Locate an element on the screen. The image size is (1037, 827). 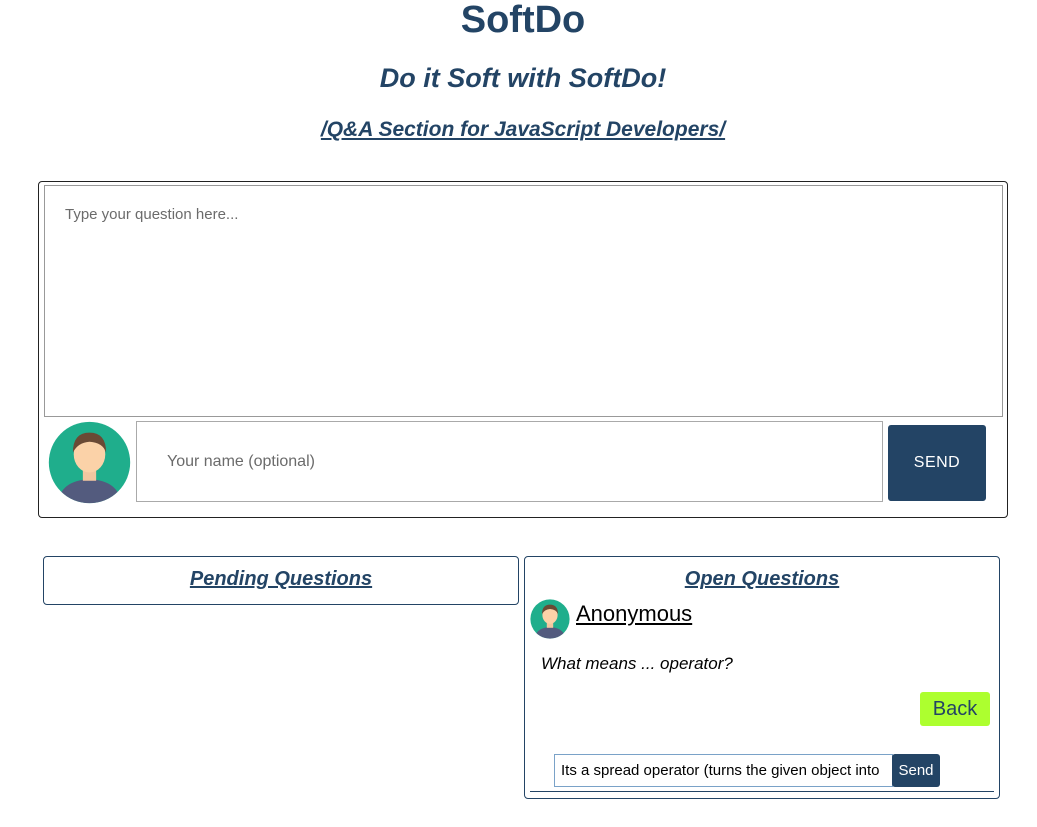
question-author: Anonymous is located at coordinates (680, 619).